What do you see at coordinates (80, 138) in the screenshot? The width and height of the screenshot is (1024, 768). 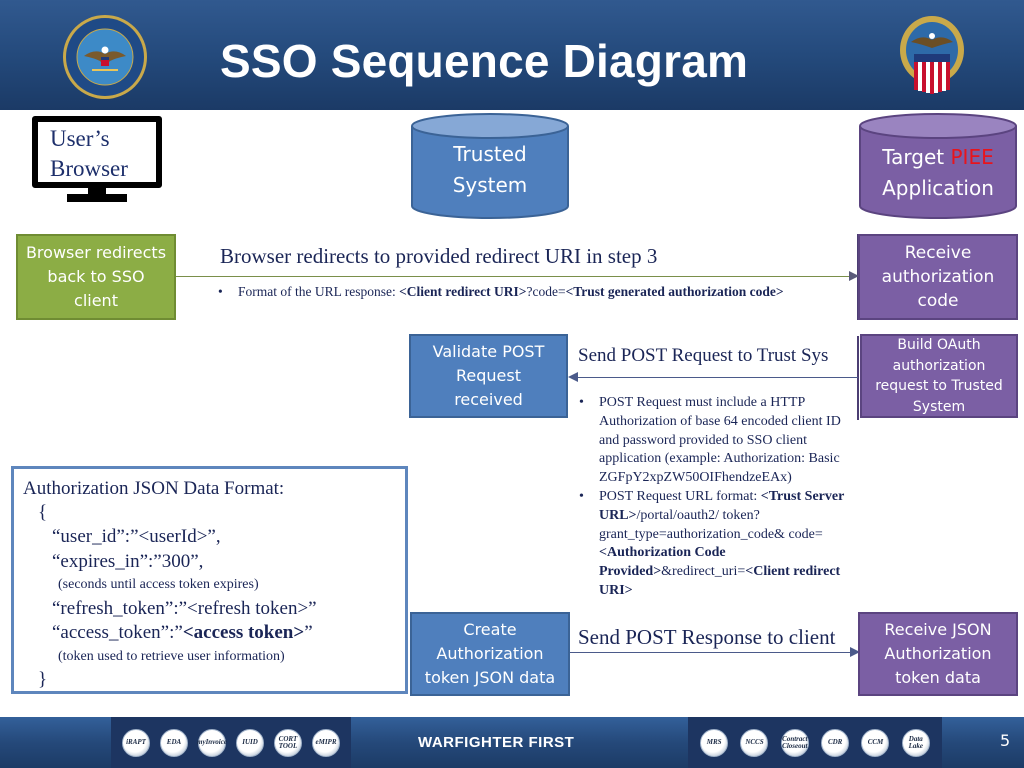 I see `browser-actor-line1: User’s` at bounding box center [80, 138].